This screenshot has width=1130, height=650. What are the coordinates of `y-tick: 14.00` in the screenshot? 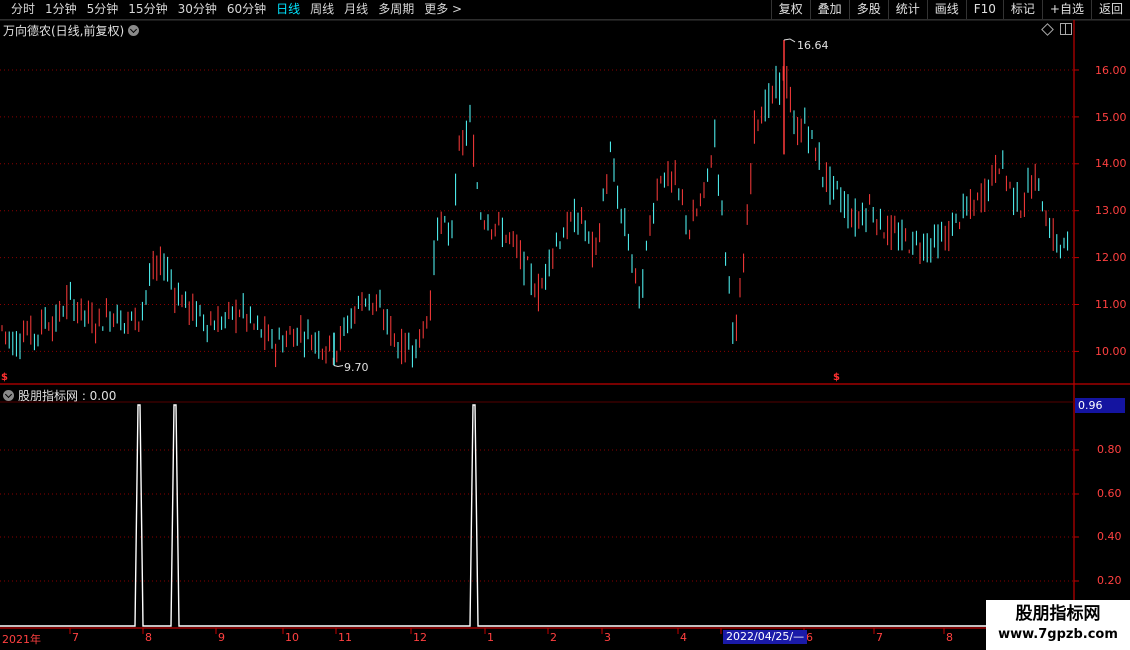 It's located at (1111, 163).